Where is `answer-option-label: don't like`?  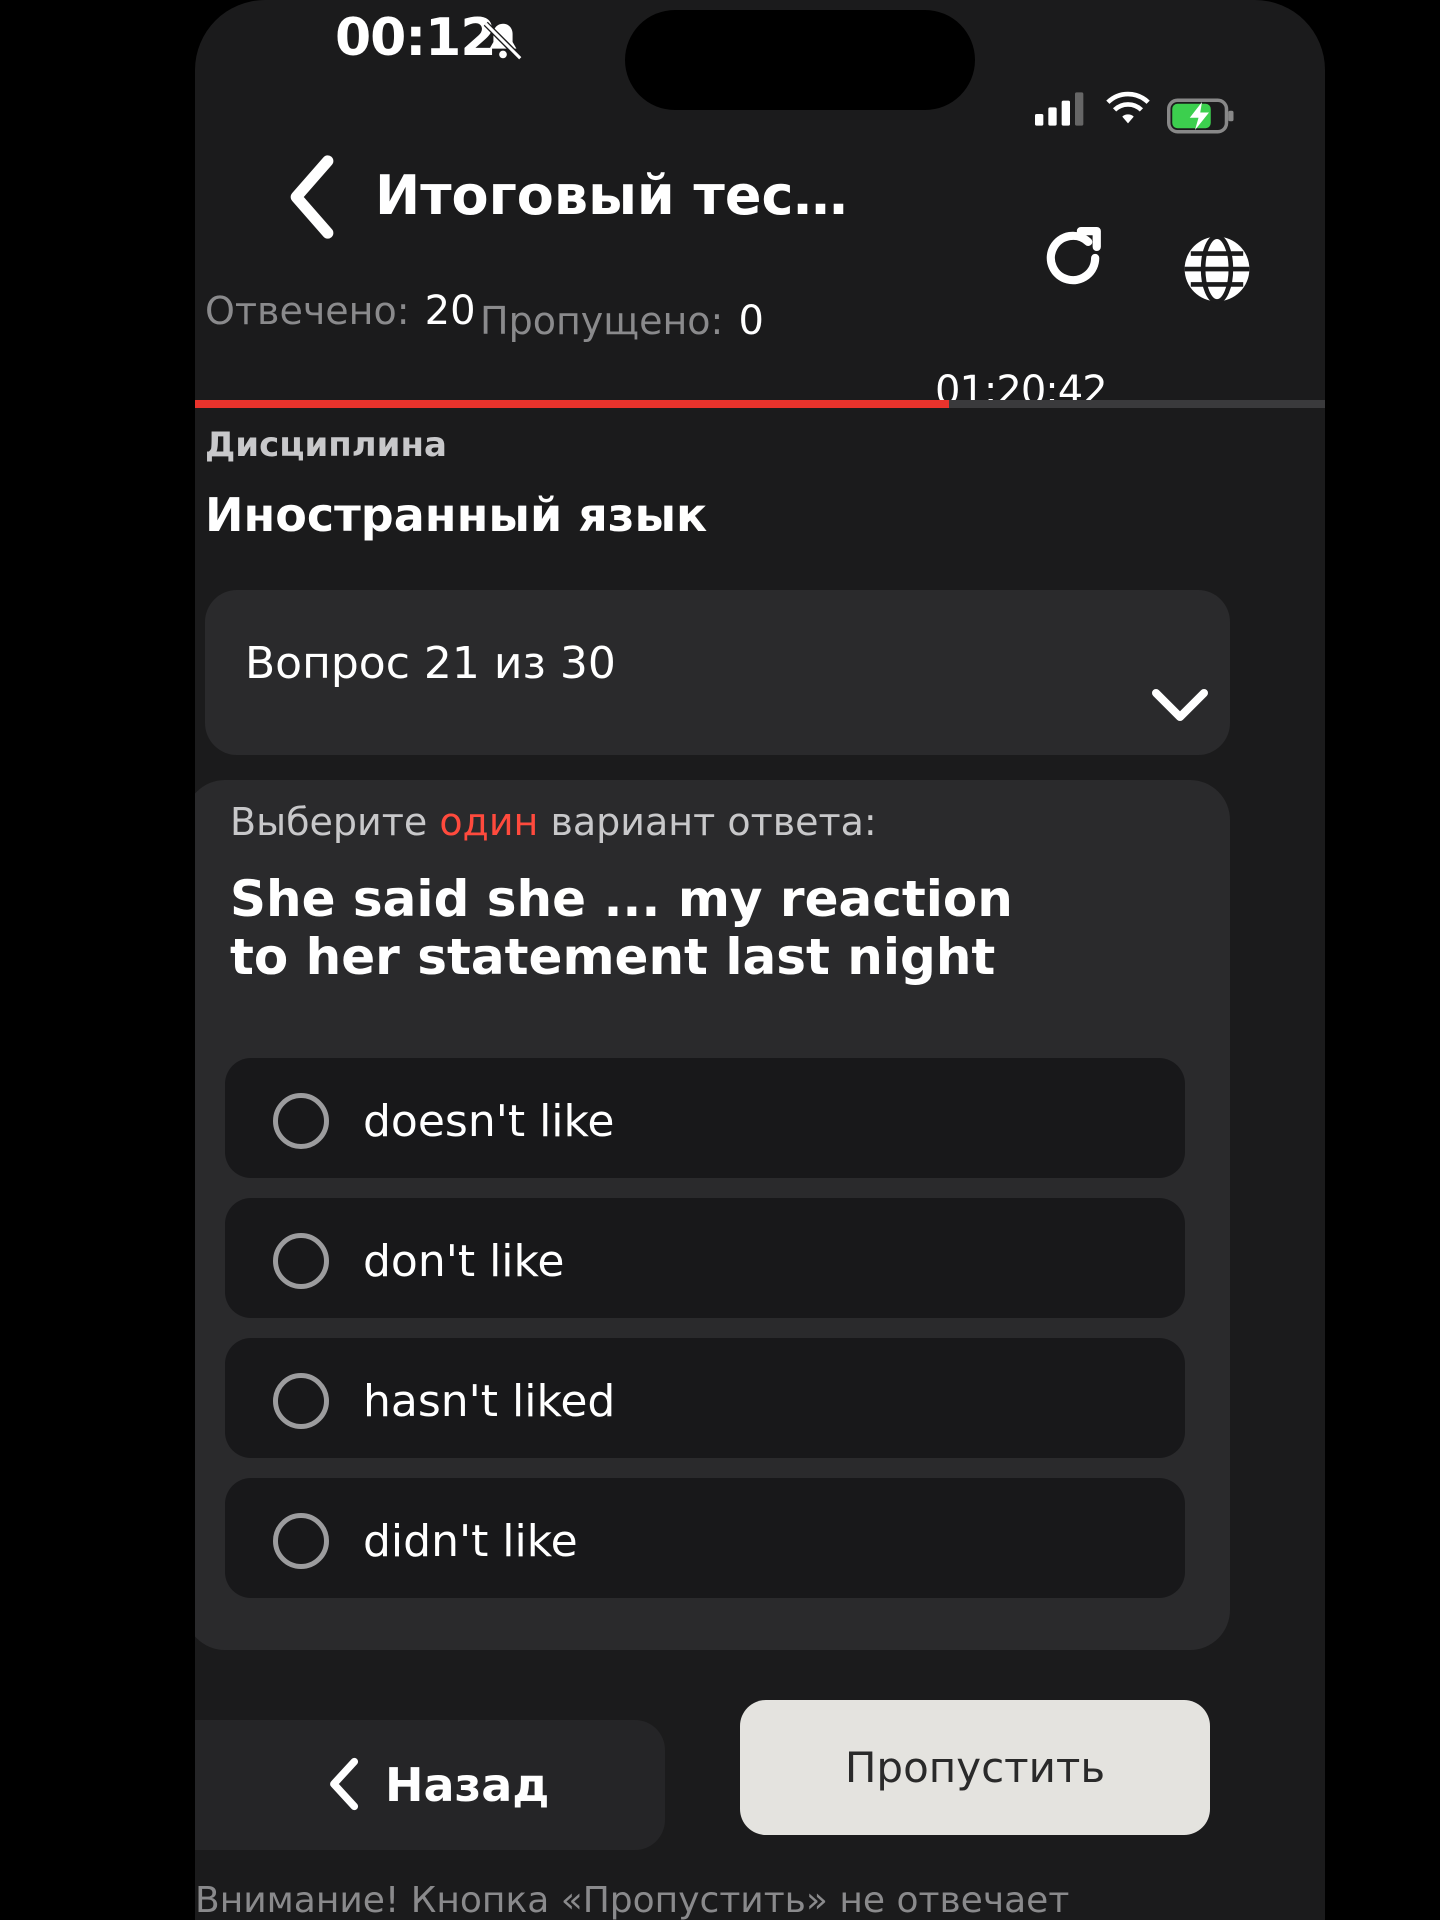 answer-option-label: don't like is located at coordinates (464, 1261).